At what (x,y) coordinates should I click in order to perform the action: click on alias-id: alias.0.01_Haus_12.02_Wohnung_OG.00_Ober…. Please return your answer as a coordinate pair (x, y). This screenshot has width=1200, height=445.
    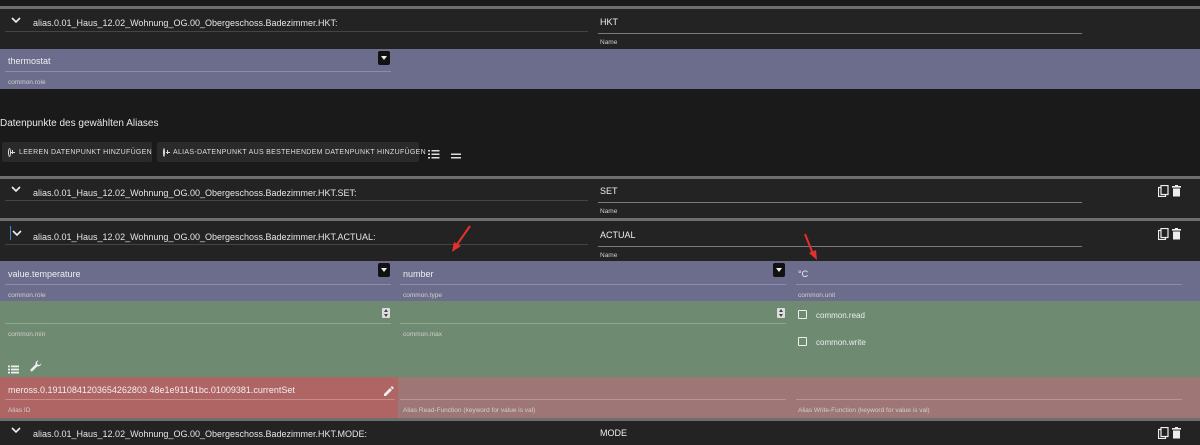
    Looking at the image, I should click on (185, 23).